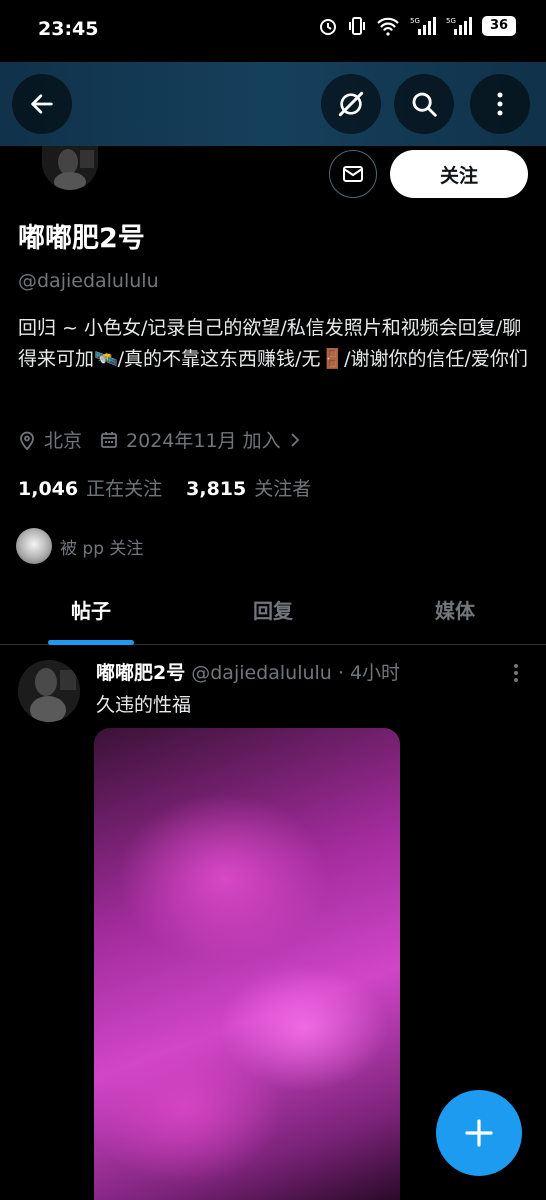 The image size is (546, 1200). Describe the element at coordinates (124, 489) in the screenshot. I see `following-label: 正在关注` at that location.